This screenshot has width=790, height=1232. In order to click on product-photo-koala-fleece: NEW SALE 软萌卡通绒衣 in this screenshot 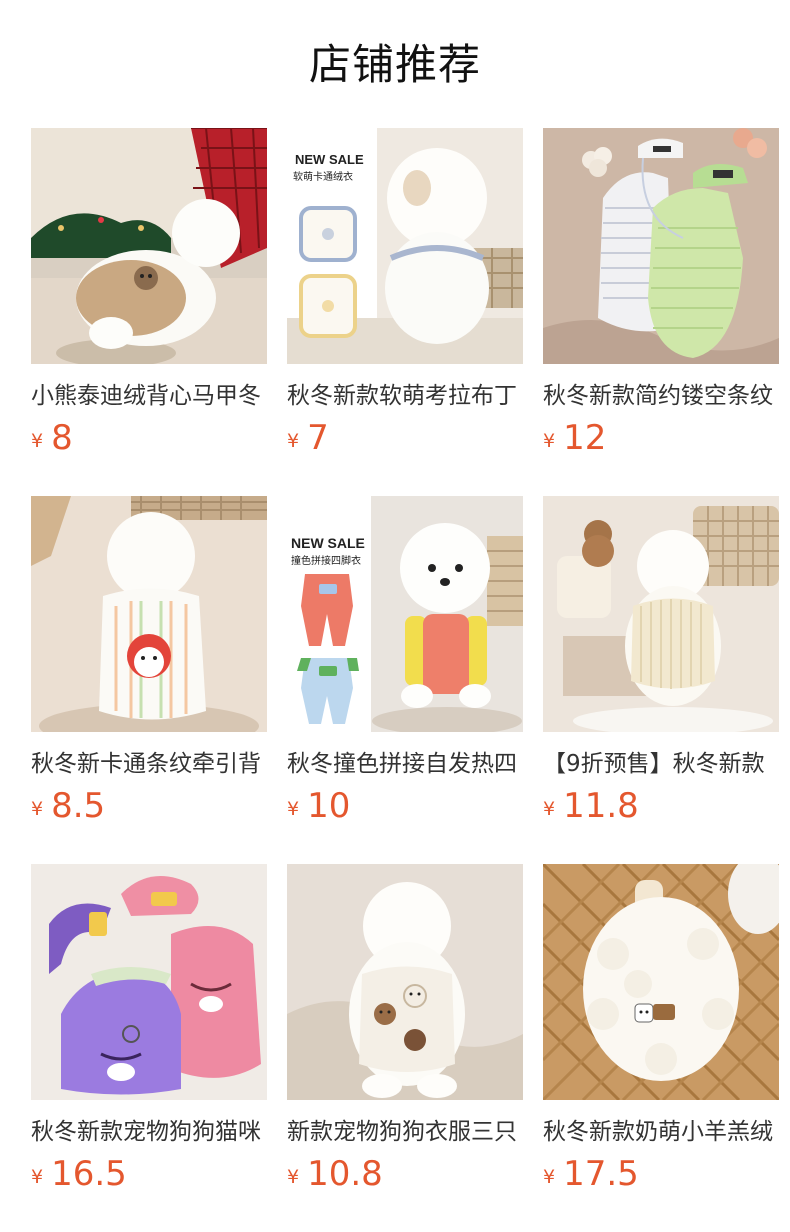, I will do `click(405, 246)`.